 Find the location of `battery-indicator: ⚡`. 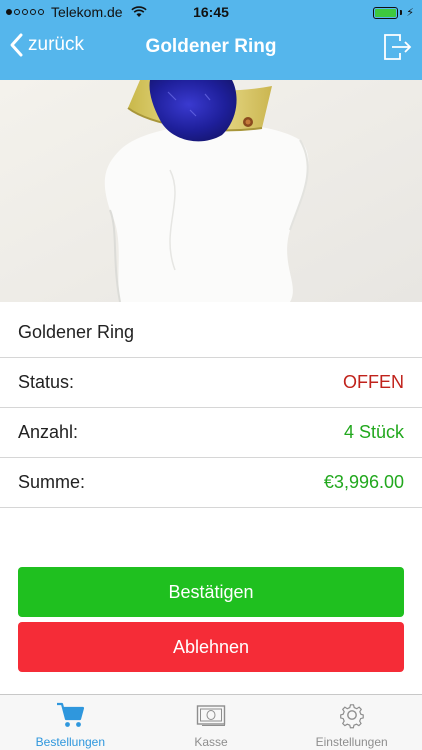

battery-indicator: ⚡ is located at coordinates (393, 12).